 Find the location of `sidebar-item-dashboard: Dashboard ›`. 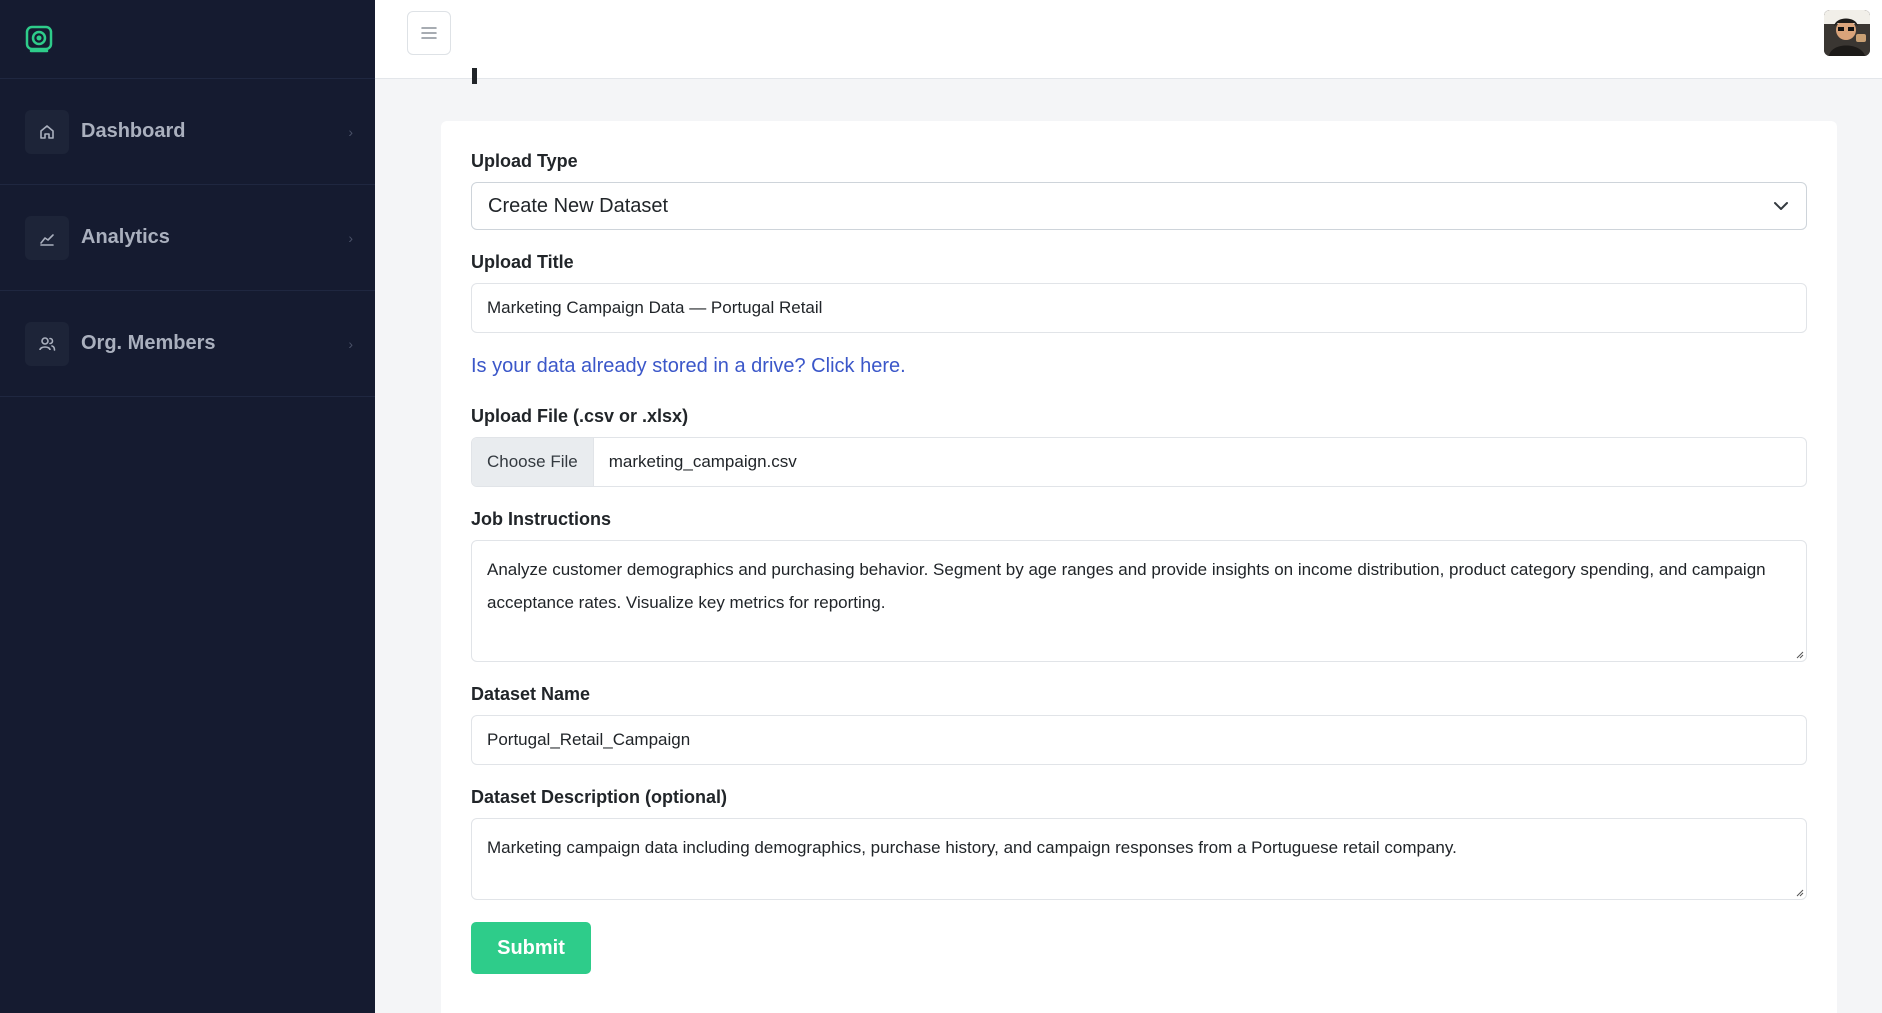

sidebar-item-dashboard: Dashboard › is located at coordinates (187, 132).